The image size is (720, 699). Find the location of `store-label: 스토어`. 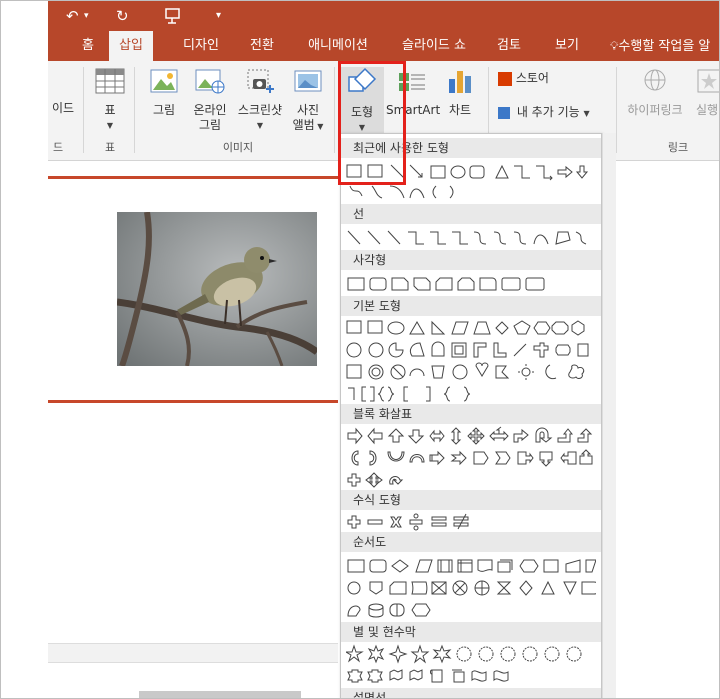

store-label: 스토어 is located at coordinates (532, 78).